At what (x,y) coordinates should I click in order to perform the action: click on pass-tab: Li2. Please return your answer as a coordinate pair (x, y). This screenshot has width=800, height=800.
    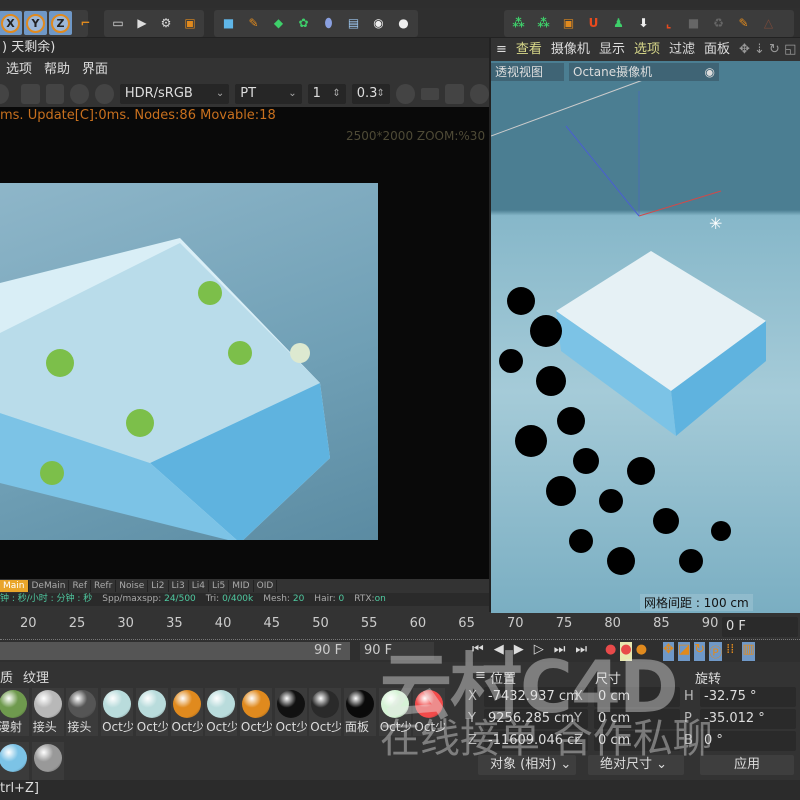
    Looking at the image, I should click on (158, 586).